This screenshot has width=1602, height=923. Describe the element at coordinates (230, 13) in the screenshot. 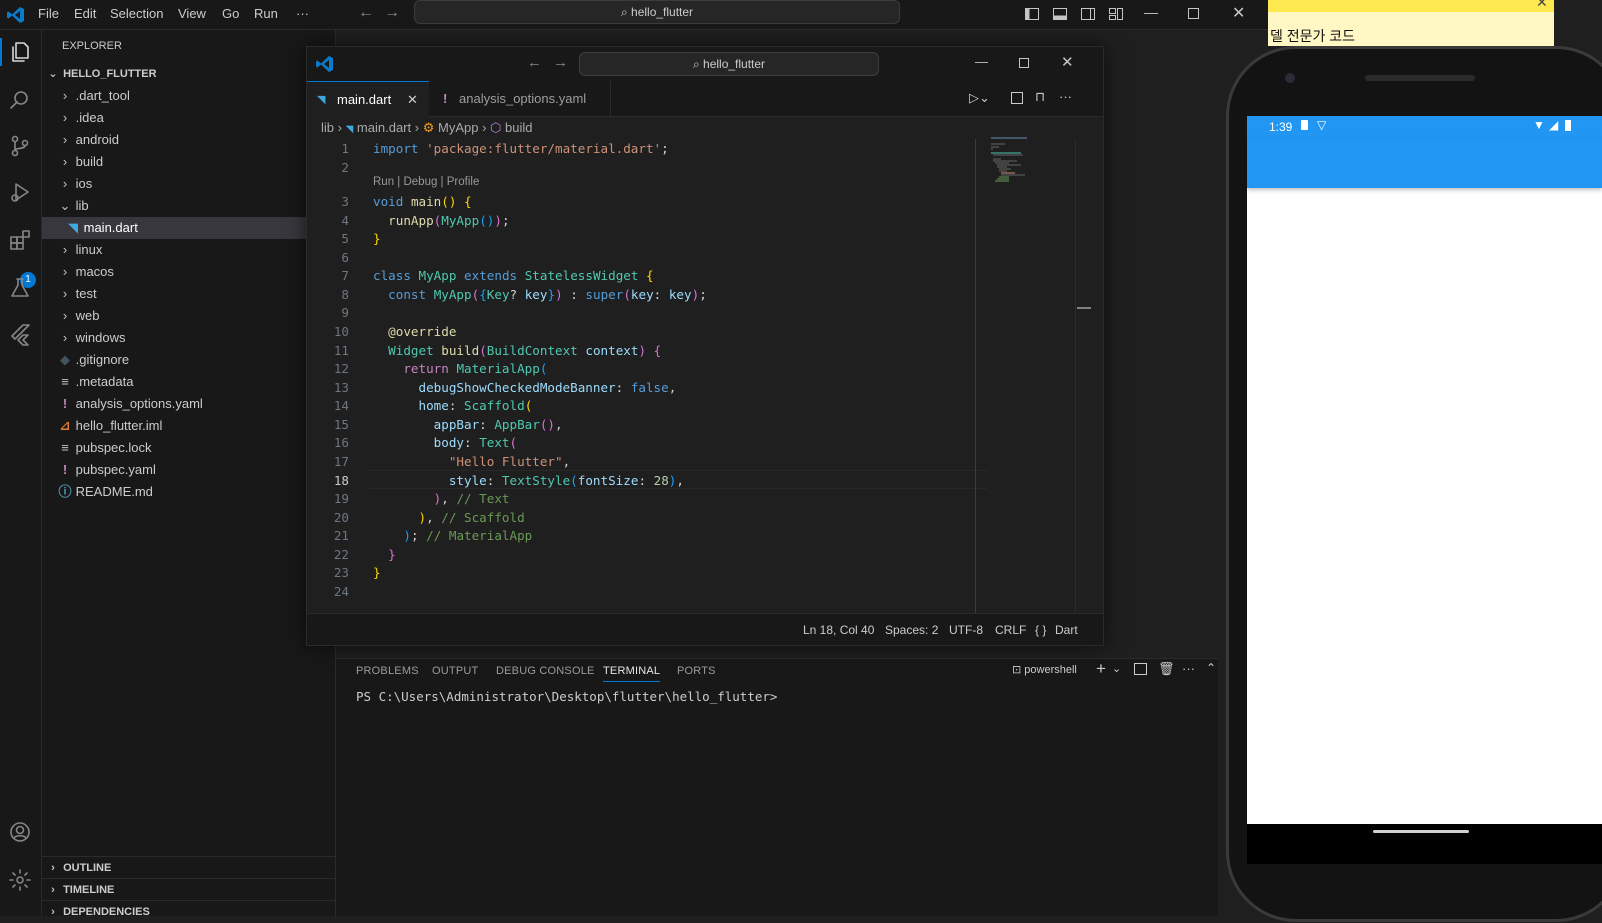

I see `menu-go: Go` at that location.